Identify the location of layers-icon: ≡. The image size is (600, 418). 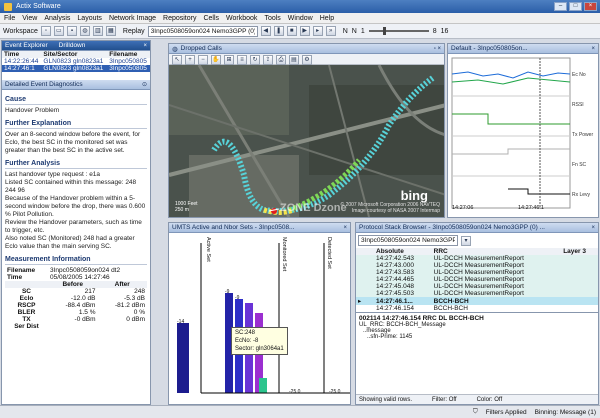
(242, 60).